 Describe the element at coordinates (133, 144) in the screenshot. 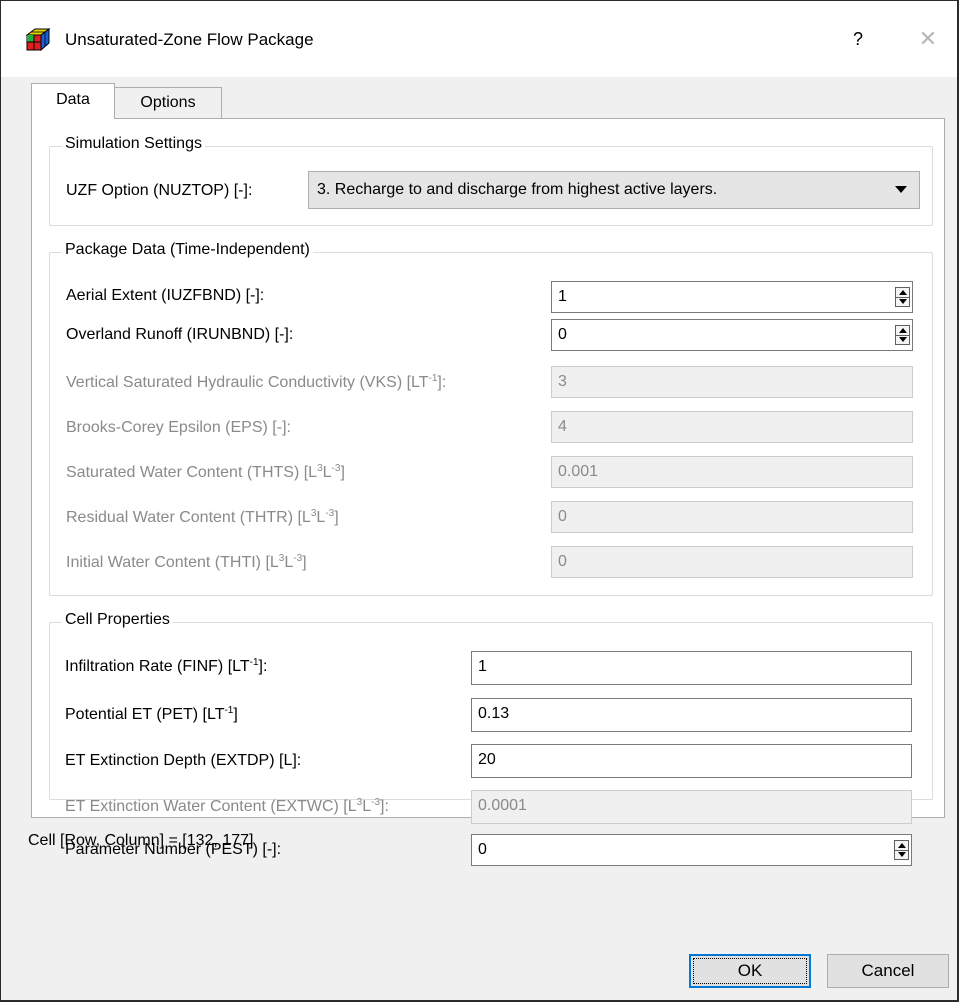

I see `simulation-settings-title: Simulation Settings` at that location.